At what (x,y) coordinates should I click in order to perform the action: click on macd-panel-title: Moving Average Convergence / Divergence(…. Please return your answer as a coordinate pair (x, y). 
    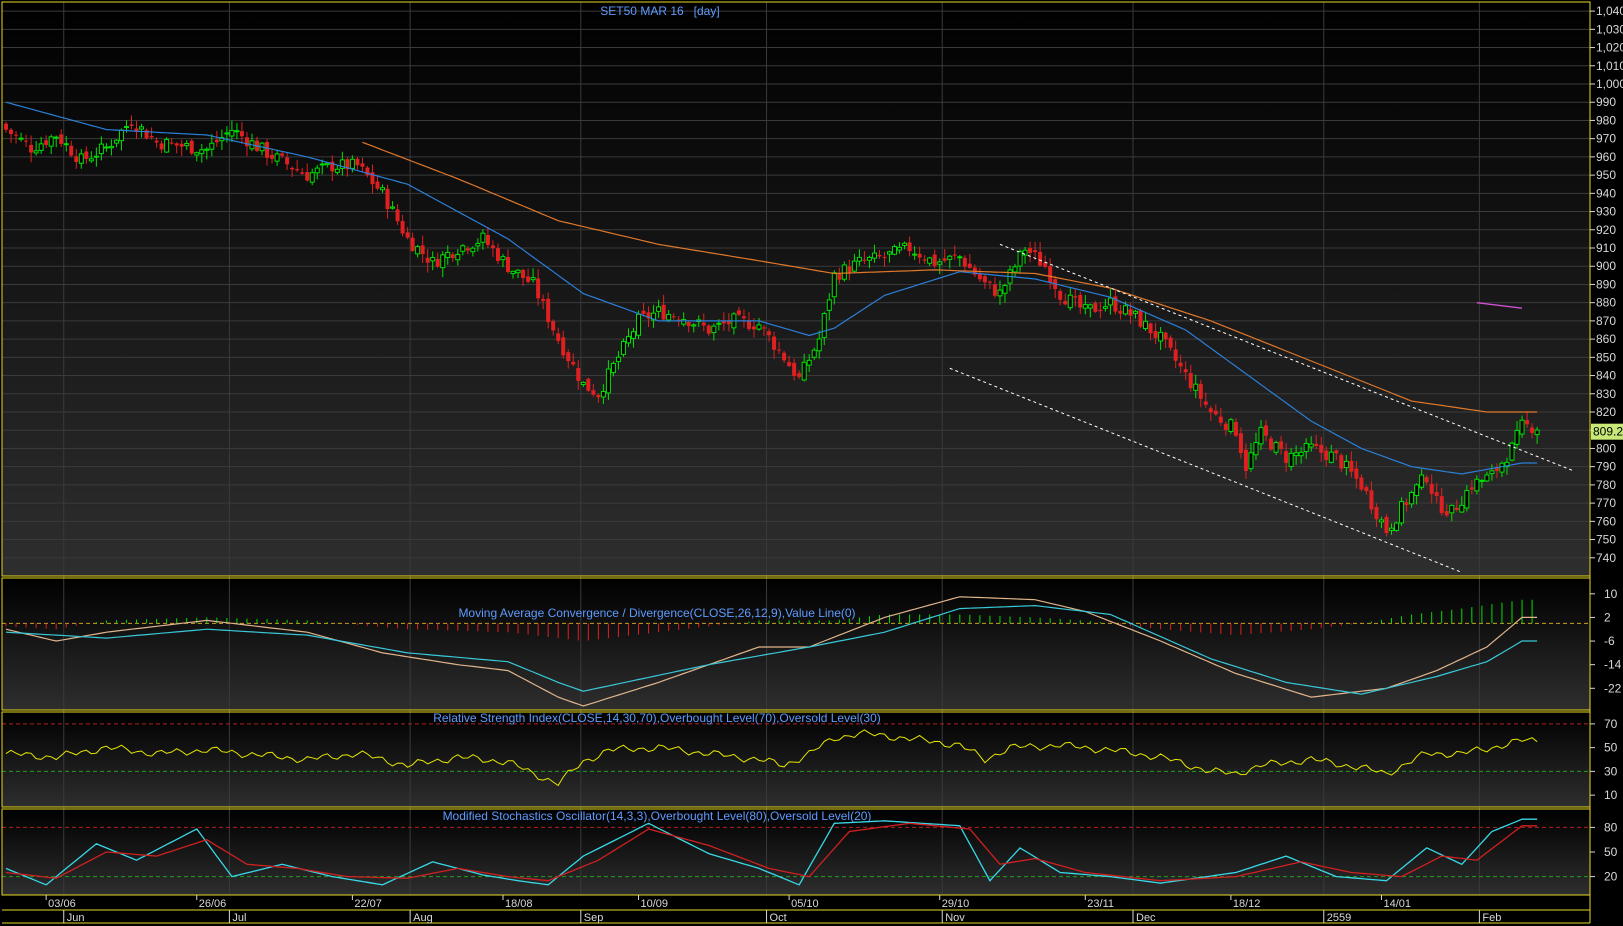
    Looking at the image, I should click on (656, 613).